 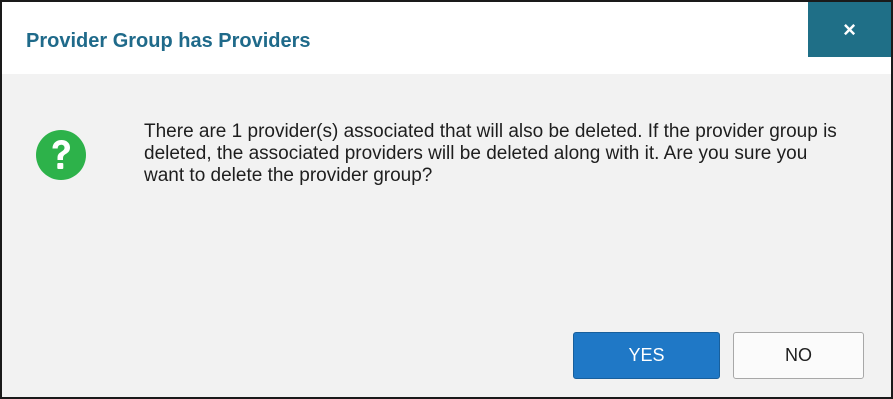 What do you see at coordinates (168, 41) in the screenshot?
I see `dialog-title: Provider Group has Providers` at bounding box center [168, 41].